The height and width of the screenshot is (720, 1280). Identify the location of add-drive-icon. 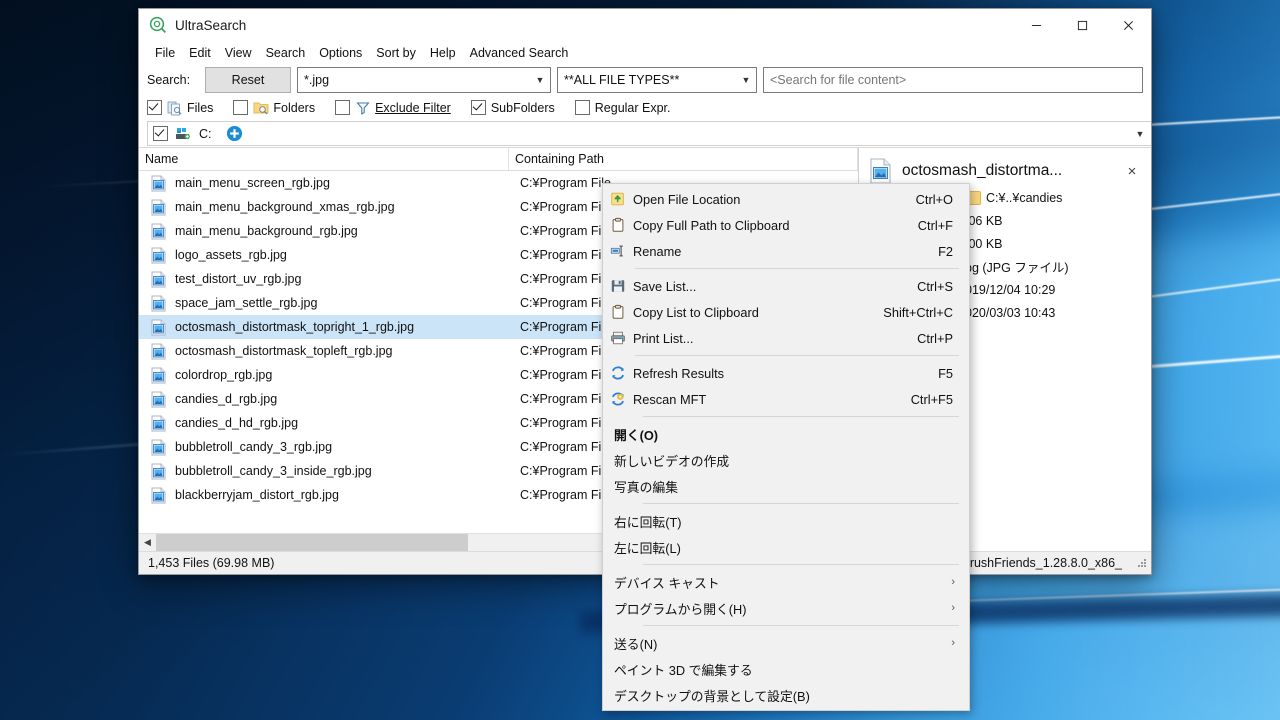
(234, 133).